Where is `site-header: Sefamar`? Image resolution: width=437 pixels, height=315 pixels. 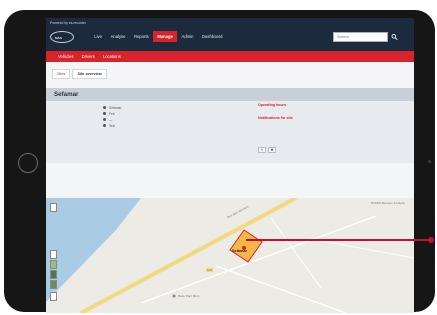
site-header: Sefamar is located at coordinates (230, 94).